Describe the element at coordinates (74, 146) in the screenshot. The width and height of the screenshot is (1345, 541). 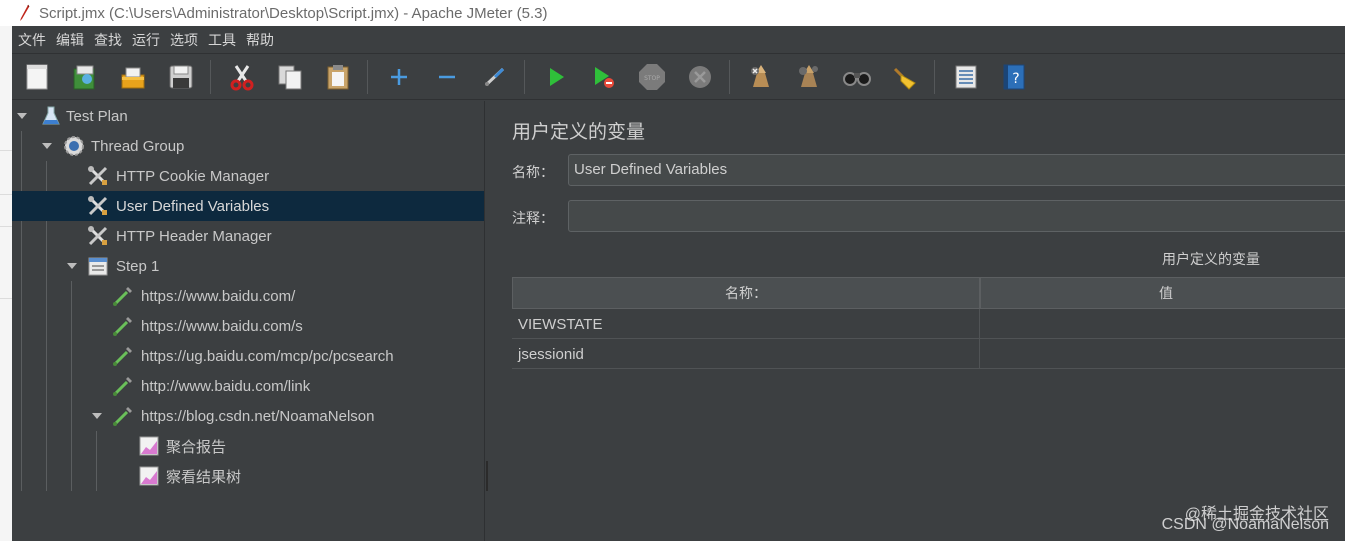
I see `gear-icon` at that location.